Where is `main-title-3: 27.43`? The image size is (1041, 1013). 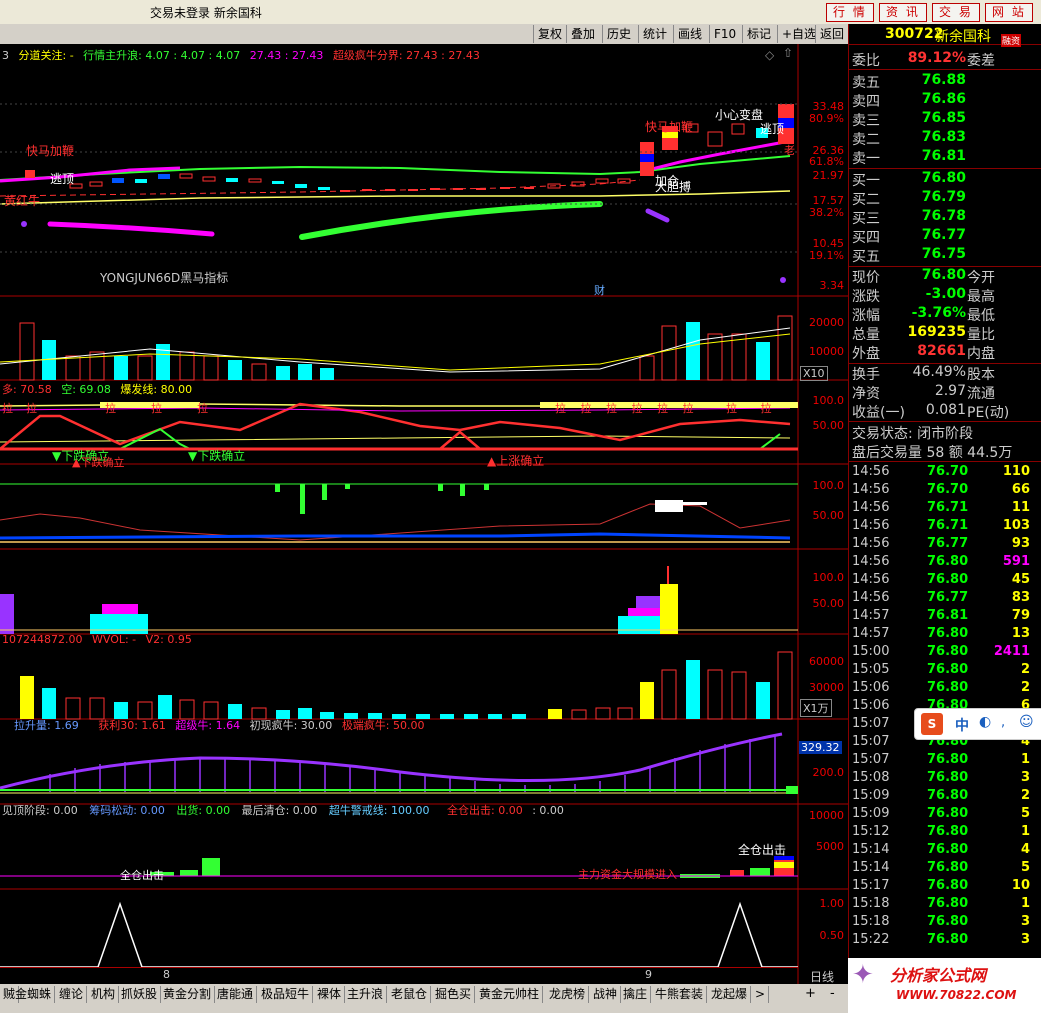 main-title-3: 27.43 is located at coordinates (286, 55).